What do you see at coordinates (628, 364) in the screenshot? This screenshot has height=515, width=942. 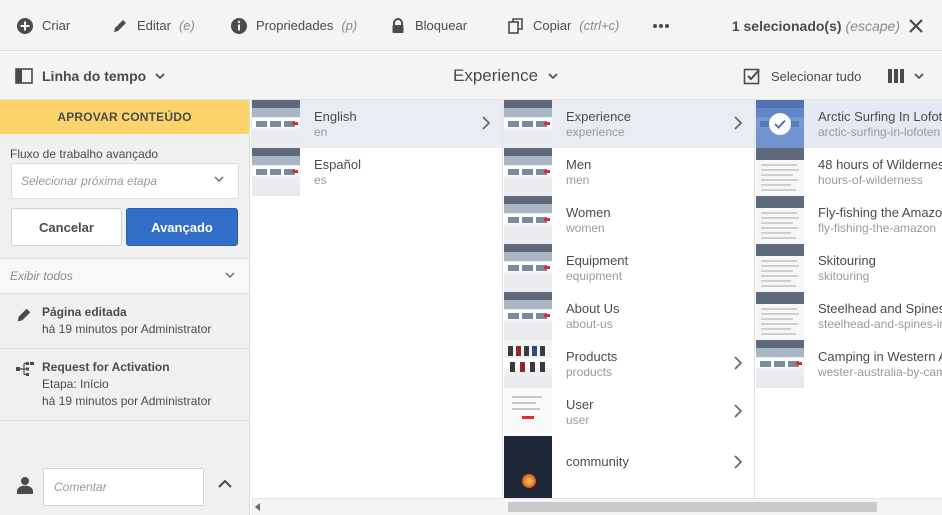 I see `column-item-products: Products products` at bounding box center [628, 364].